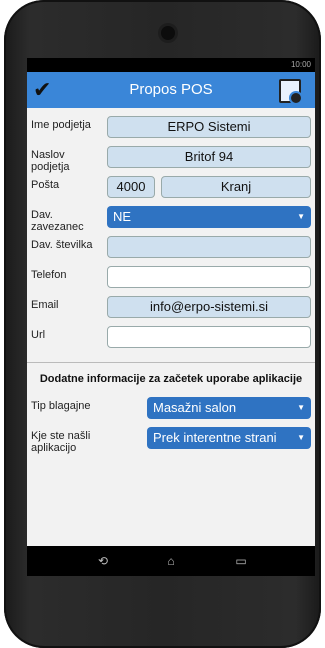  I want to click on company-row: Ime podjetja ERPO Sistemi, so click(171, 131).